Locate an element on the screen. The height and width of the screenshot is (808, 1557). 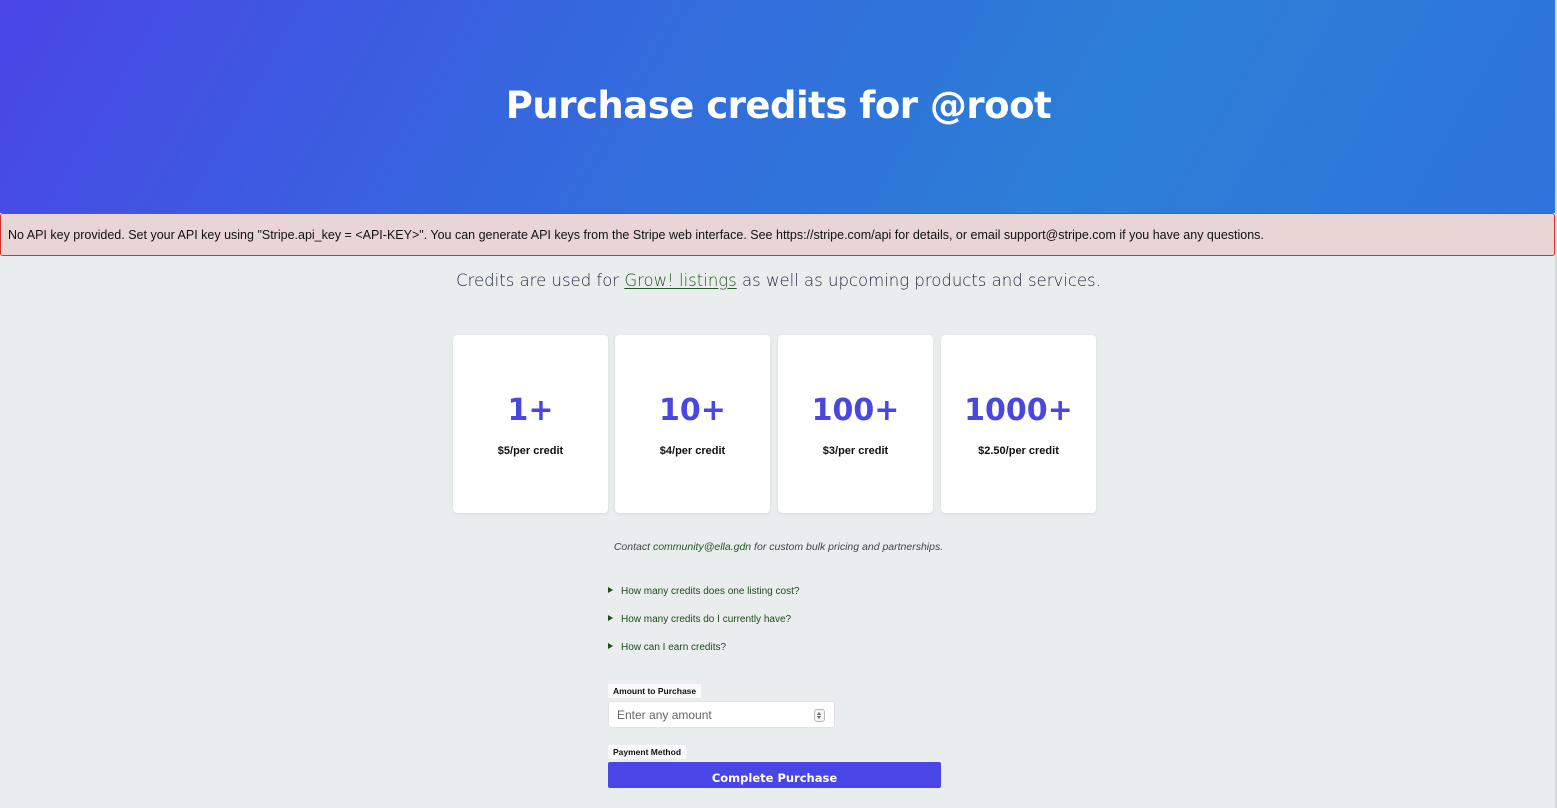
faq-item-earn-credits: How can I earn credits? is located at coordinates (703, 656).